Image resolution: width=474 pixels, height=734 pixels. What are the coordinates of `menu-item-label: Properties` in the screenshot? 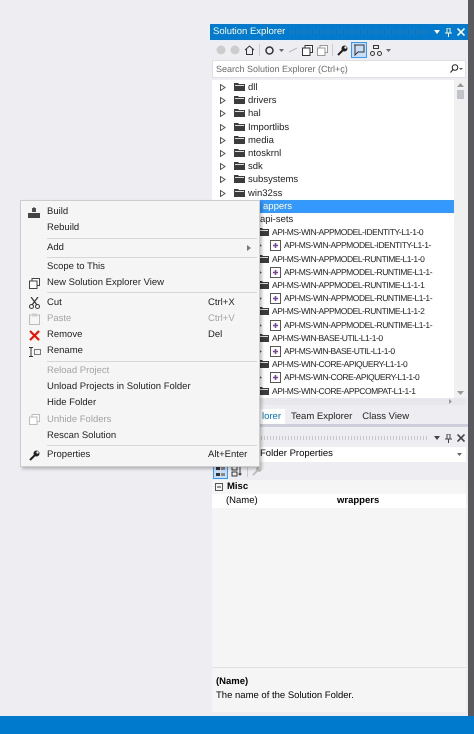 It's located at (68, 455).